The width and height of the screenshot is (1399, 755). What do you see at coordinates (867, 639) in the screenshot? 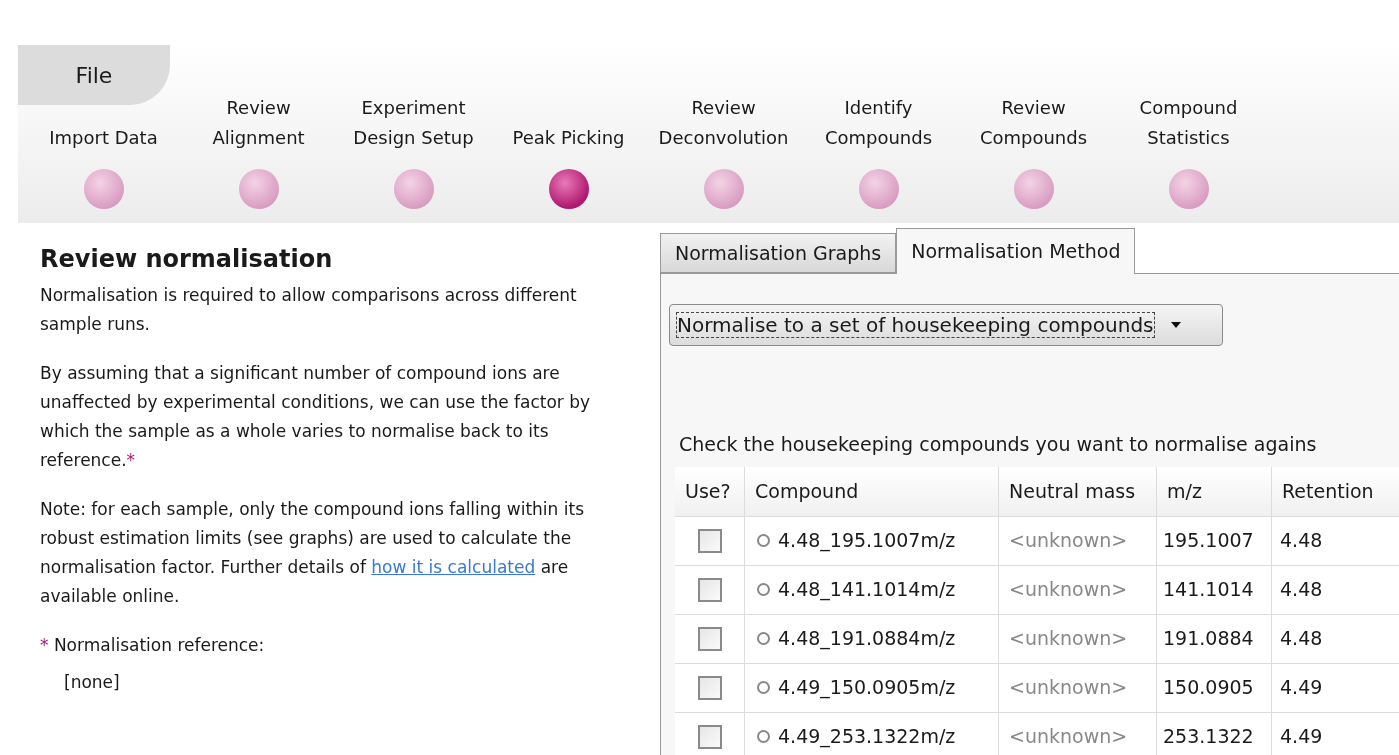
I see `table-cell-text: 4.48_191.0884m/z` at bounding box center [867, 639].